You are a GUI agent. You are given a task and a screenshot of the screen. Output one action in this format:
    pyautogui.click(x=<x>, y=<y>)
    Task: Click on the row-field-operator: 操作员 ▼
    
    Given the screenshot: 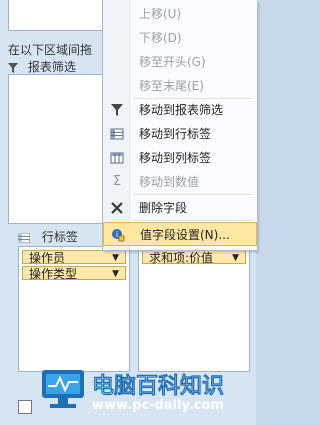 What is the action you would take?
    pyautogui.click(x=74, y=257)
    